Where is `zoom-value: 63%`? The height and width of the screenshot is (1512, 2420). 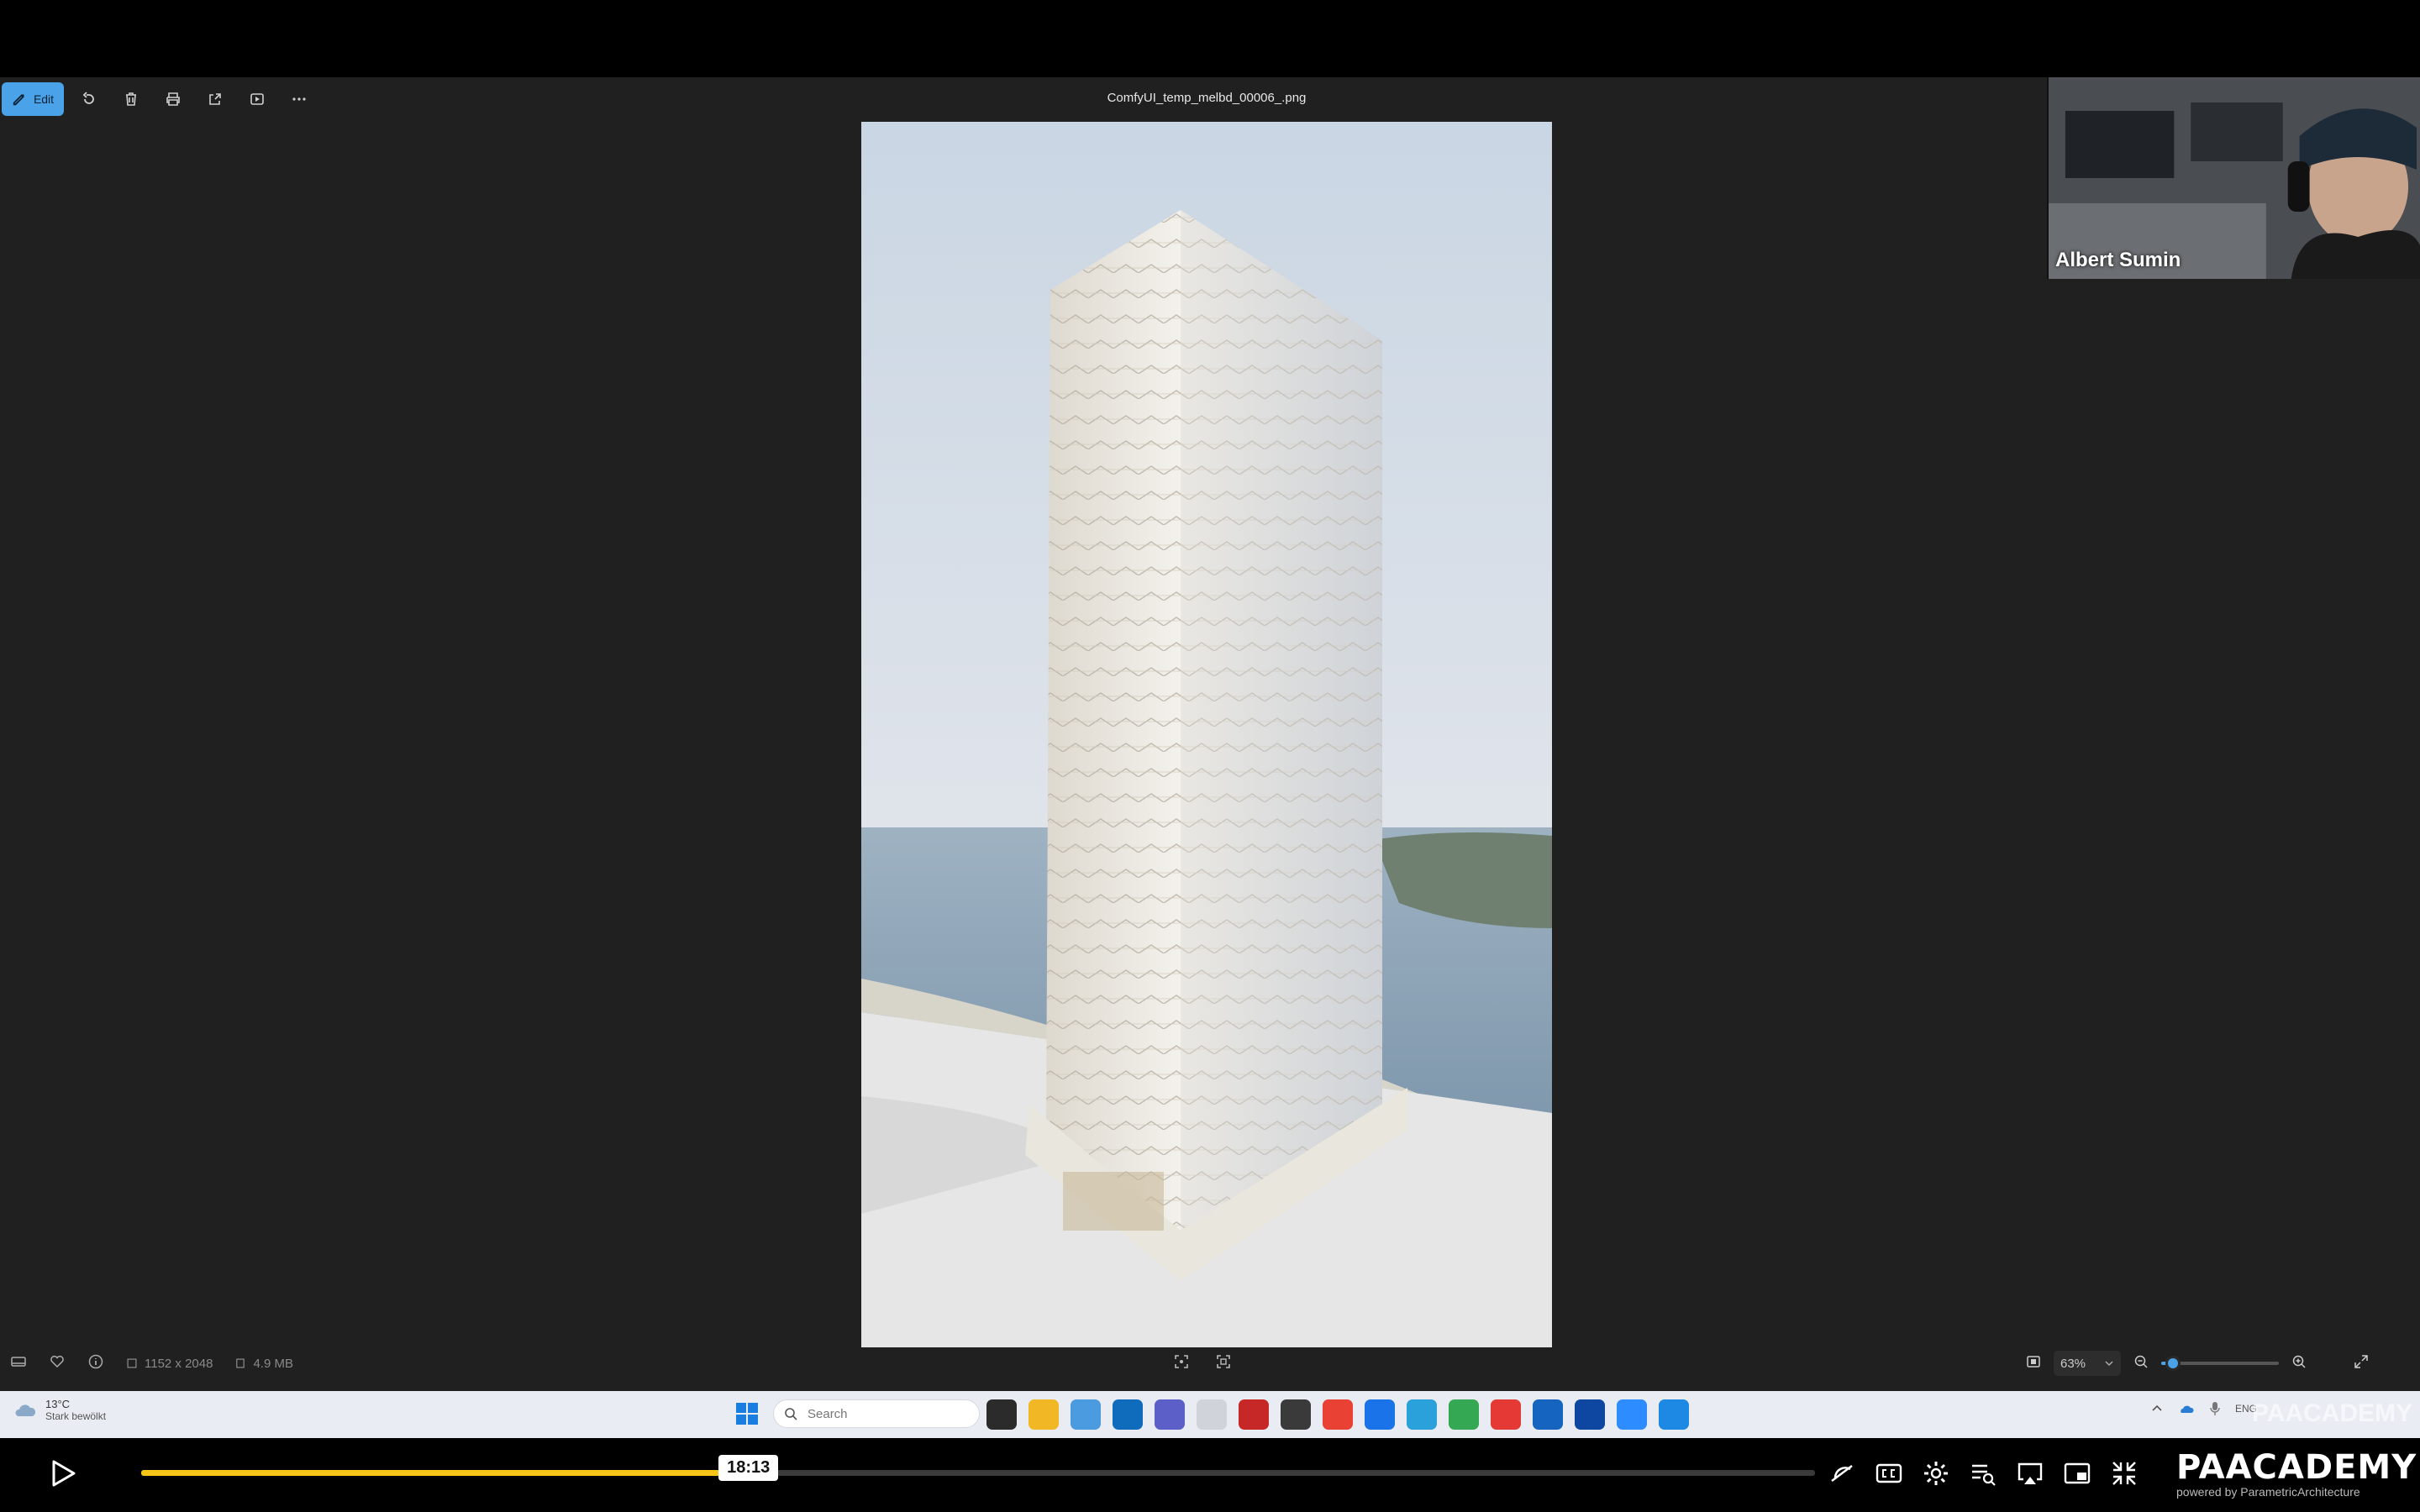
zoom-value: 63% is located at coordinates (2073, 1363).